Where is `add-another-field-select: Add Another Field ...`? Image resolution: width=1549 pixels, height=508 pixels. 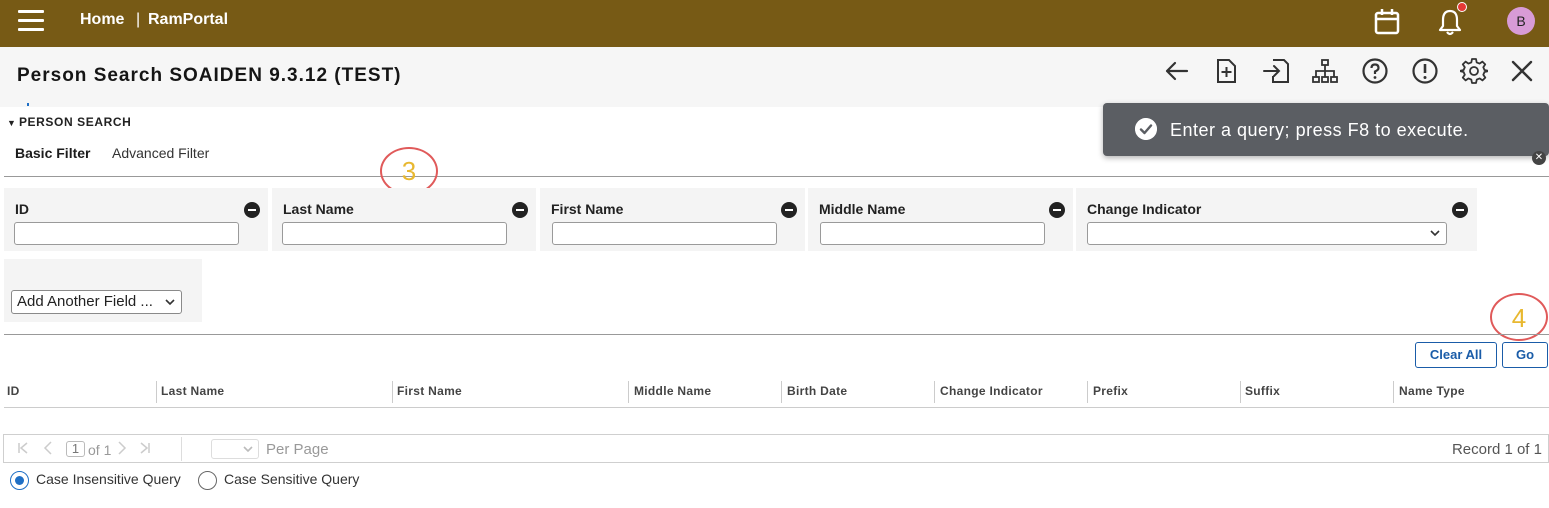 add-another-field-select: Add Another Field ... is located at coordinates (96, 302).